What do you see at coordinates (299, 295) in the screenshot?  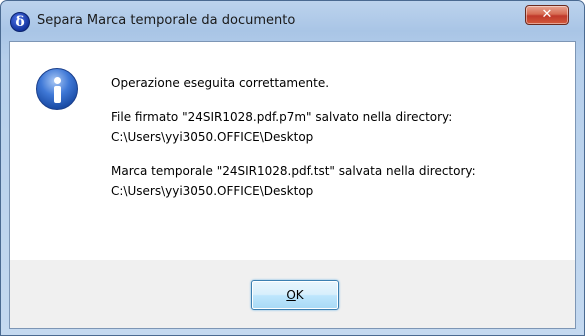 I see `ok-button-label: K` at bounding box center [299, 295].